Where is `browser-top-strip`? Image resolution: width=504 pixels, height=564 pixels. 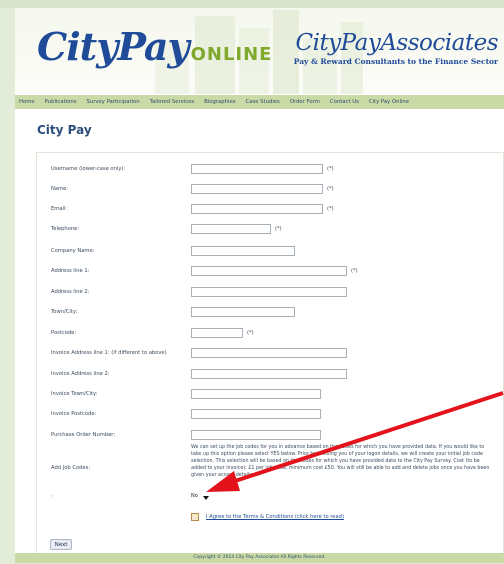 browser-top-strip is located at coordinates (252, 4).